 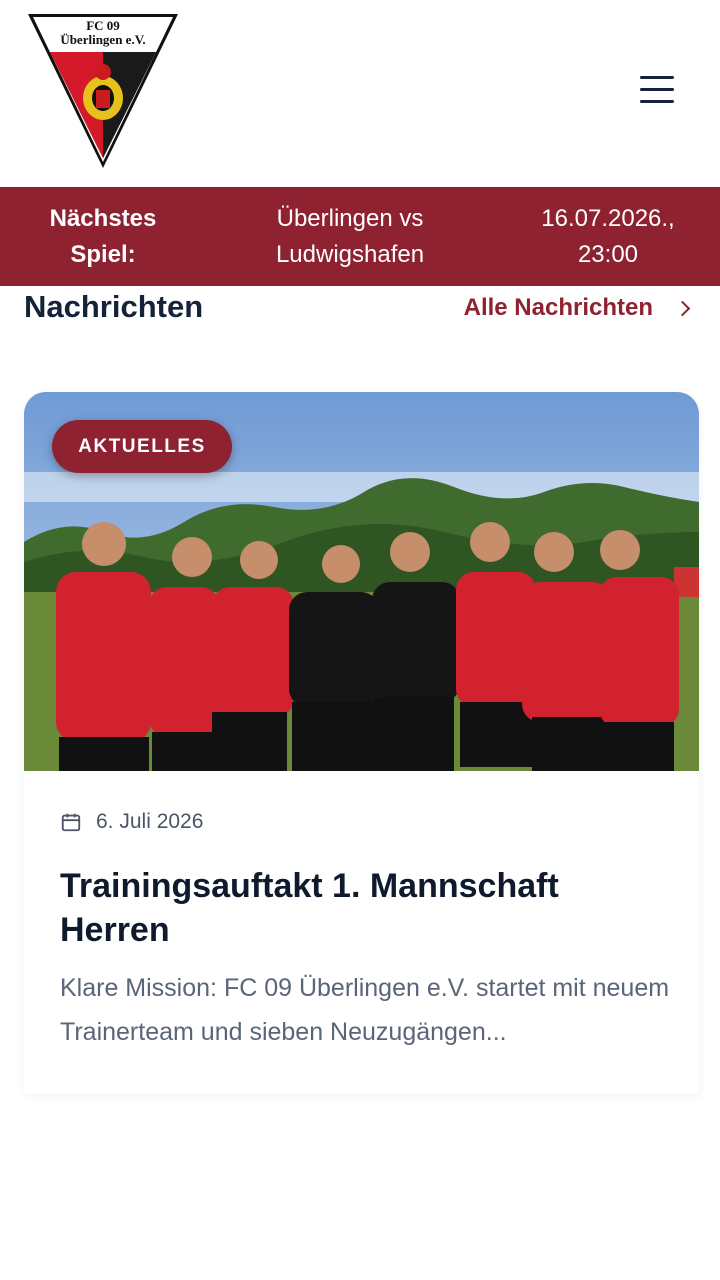 I want to click on next-match-label: Nächstes Spiel:, so click(x=103, y=236).